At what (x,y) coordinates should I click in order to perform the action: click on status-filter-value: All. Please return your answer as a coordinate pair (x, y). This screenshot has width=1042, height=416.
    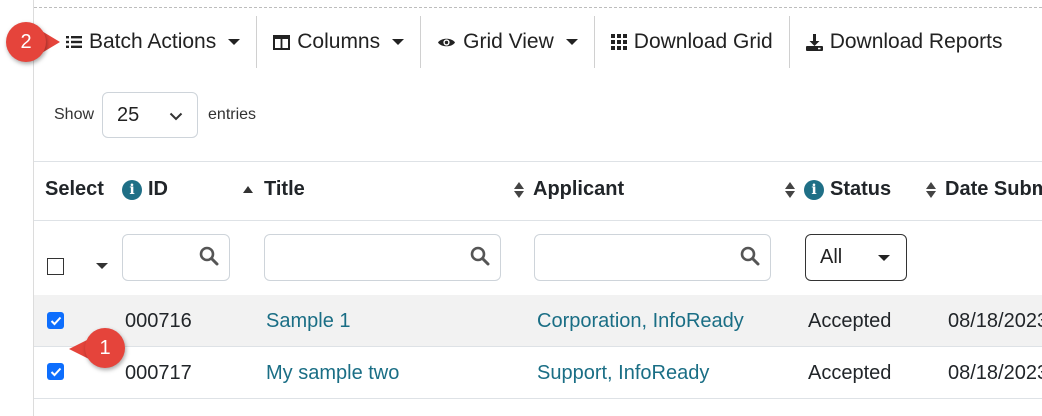
    Looking at the image, I should click on (831, 257).